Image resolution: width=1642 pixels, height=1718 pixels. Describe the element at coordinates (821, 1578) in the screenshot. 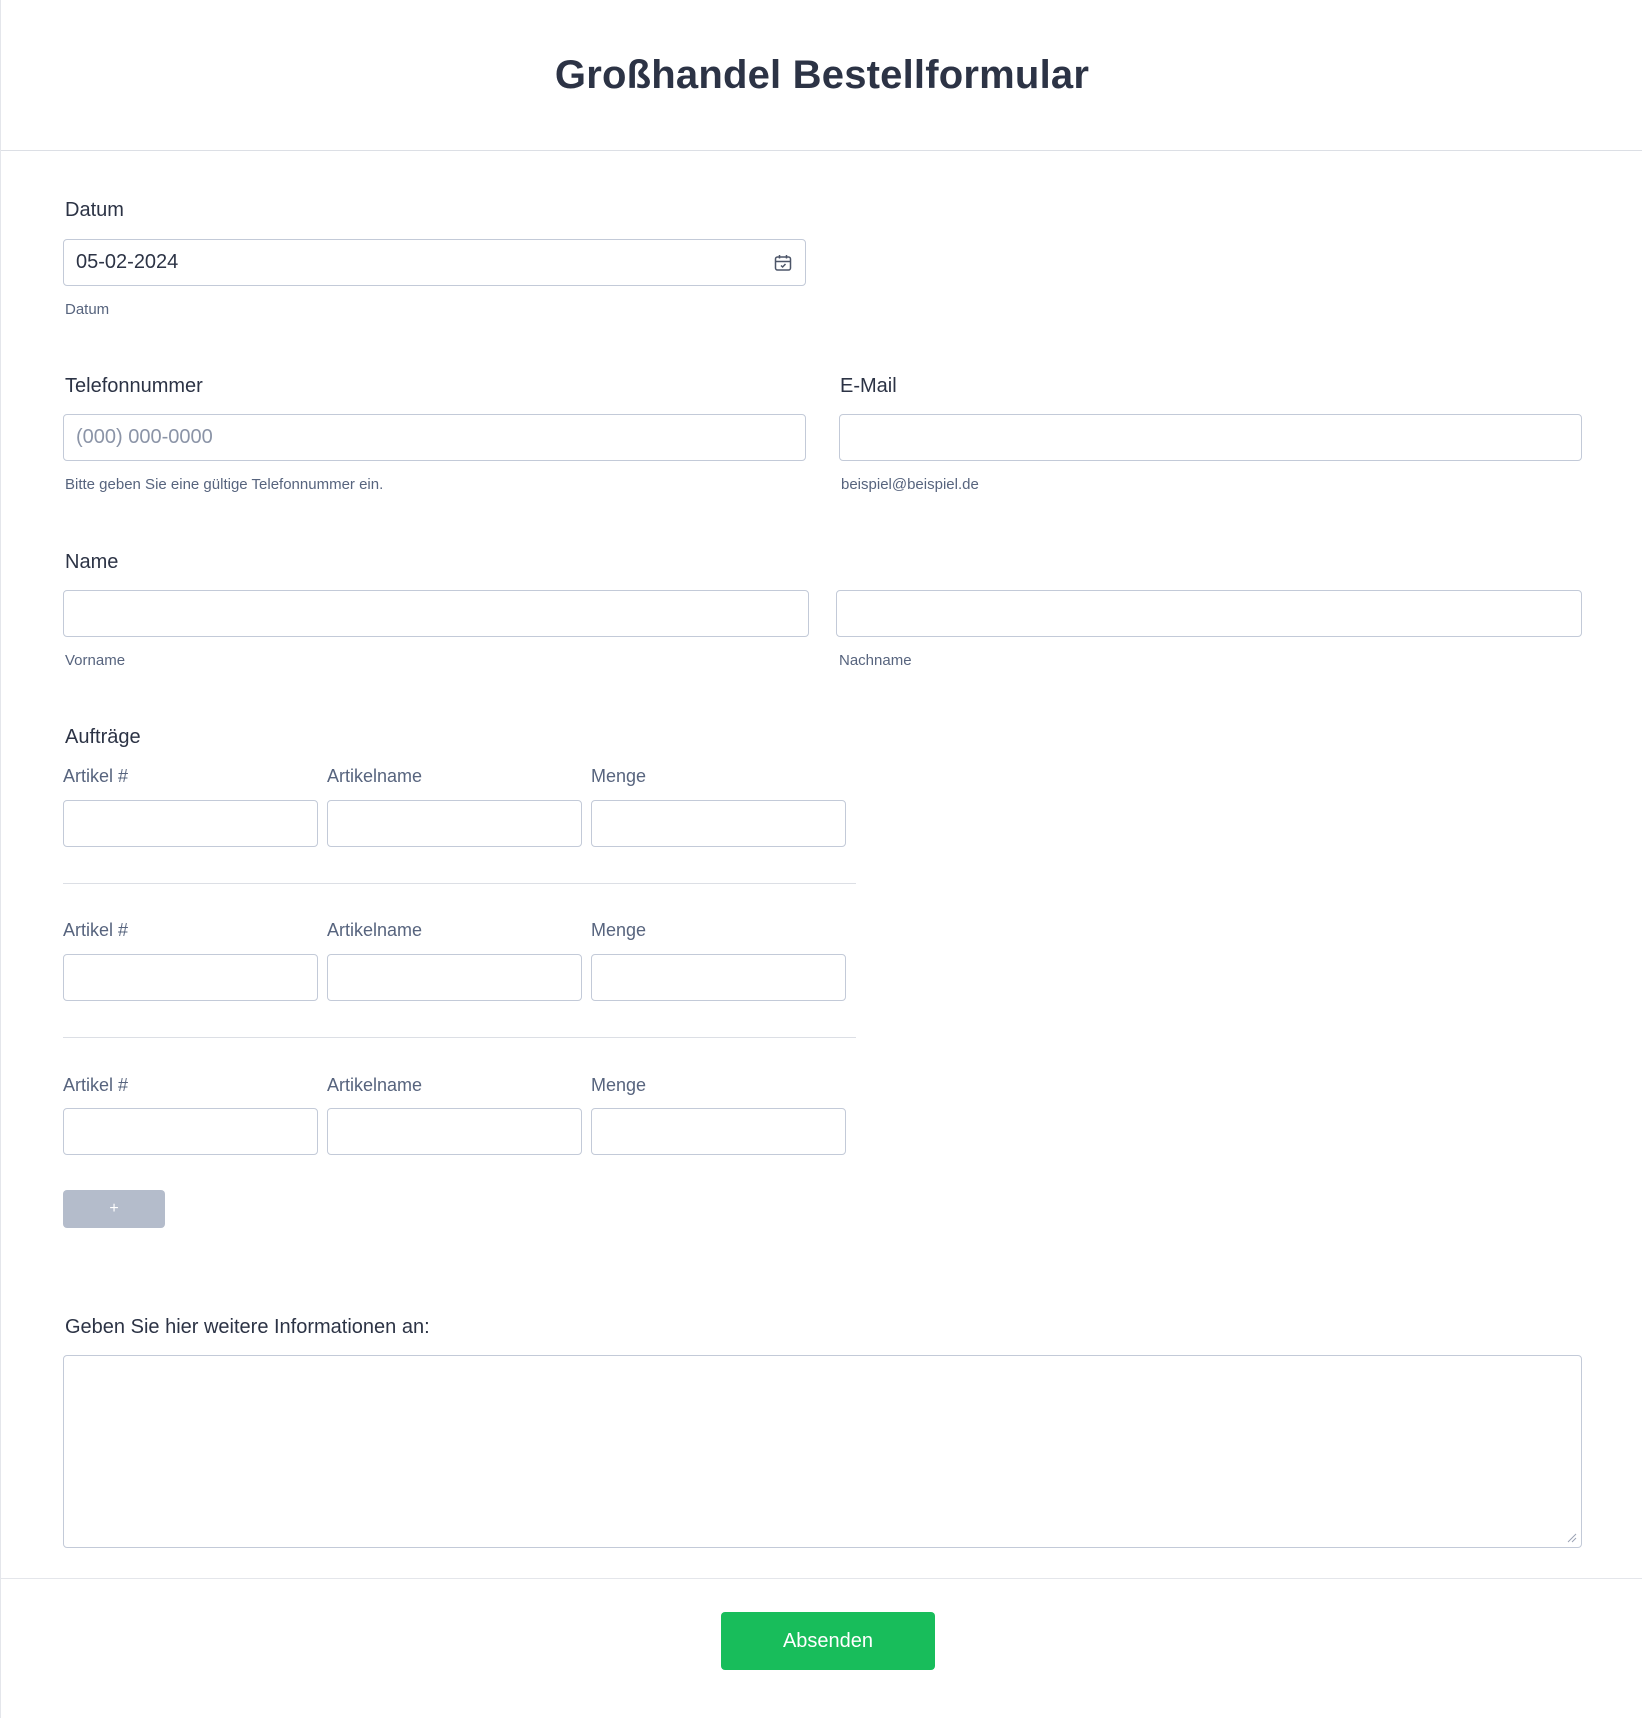

I see `footer-divider` at that location.